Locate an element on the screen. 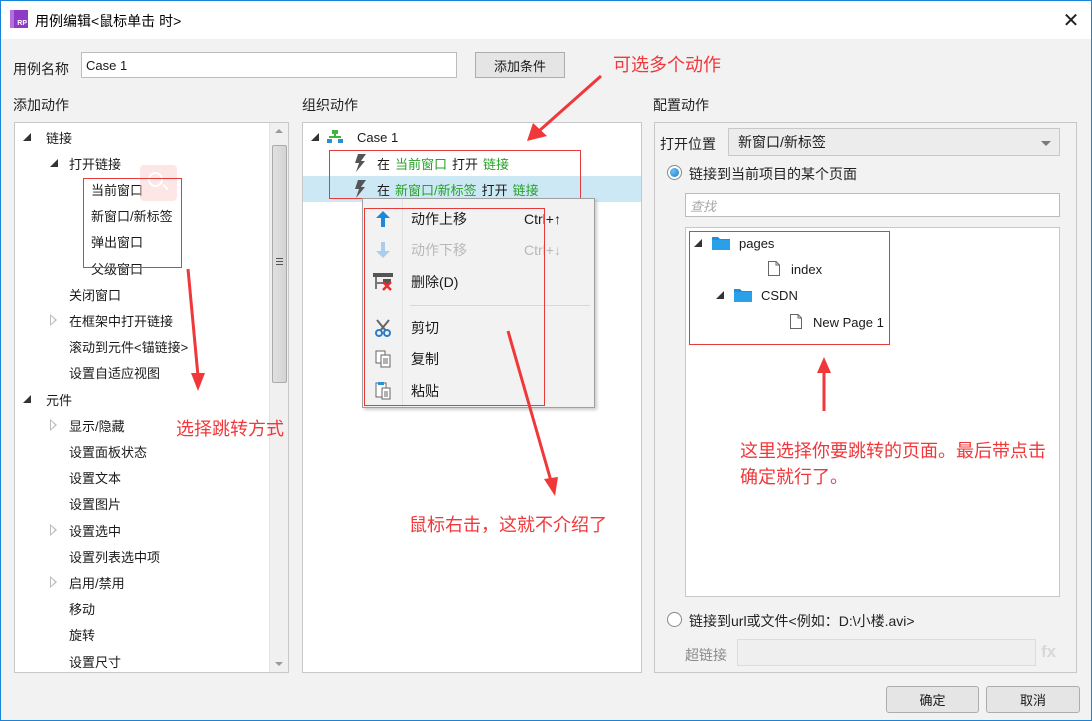  menu-item: 动作下移 Ctrl+↓ is located at coordinates (479, 250).